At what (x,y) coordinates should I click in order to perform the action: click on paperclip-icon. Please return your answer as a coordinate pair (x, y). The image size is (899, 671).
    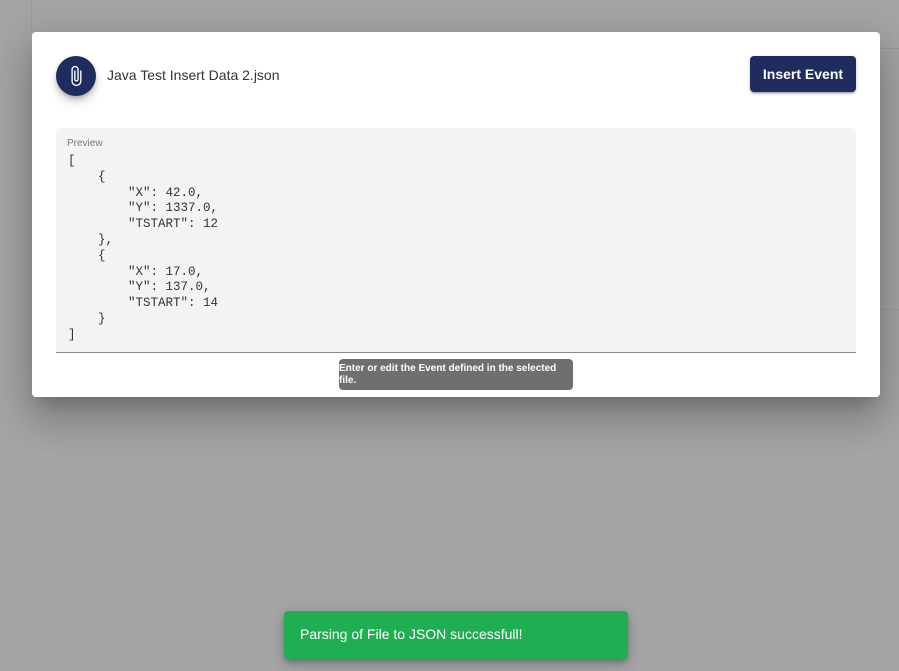
    Looking at the image, I should click on (76, 76).